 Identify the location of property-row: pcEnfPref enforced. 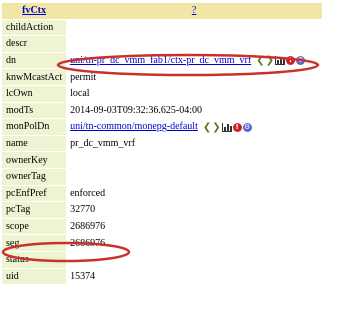
(162, 193).